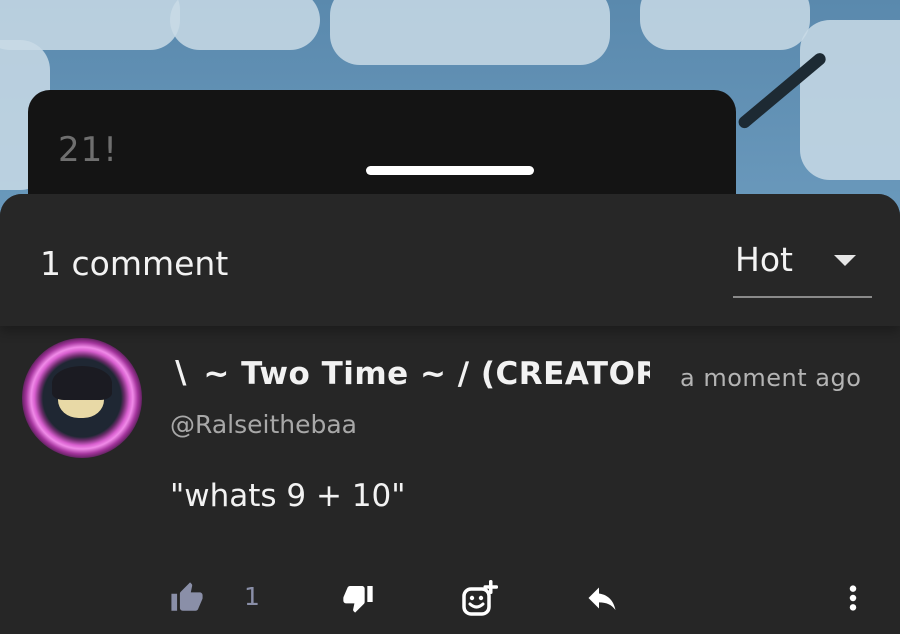  I want to click on more-vertical-icon, so click(853, 598).